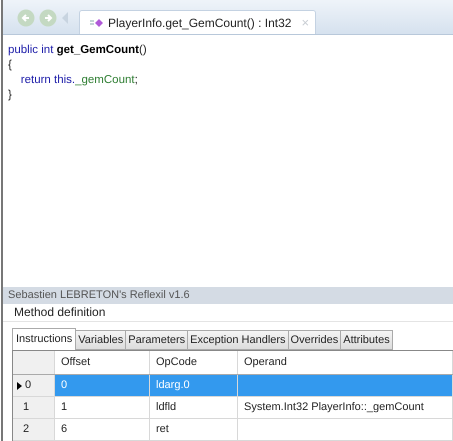 The width and height of the screenshot is (453, 441). I want to click on back-button, so click(26, 18).